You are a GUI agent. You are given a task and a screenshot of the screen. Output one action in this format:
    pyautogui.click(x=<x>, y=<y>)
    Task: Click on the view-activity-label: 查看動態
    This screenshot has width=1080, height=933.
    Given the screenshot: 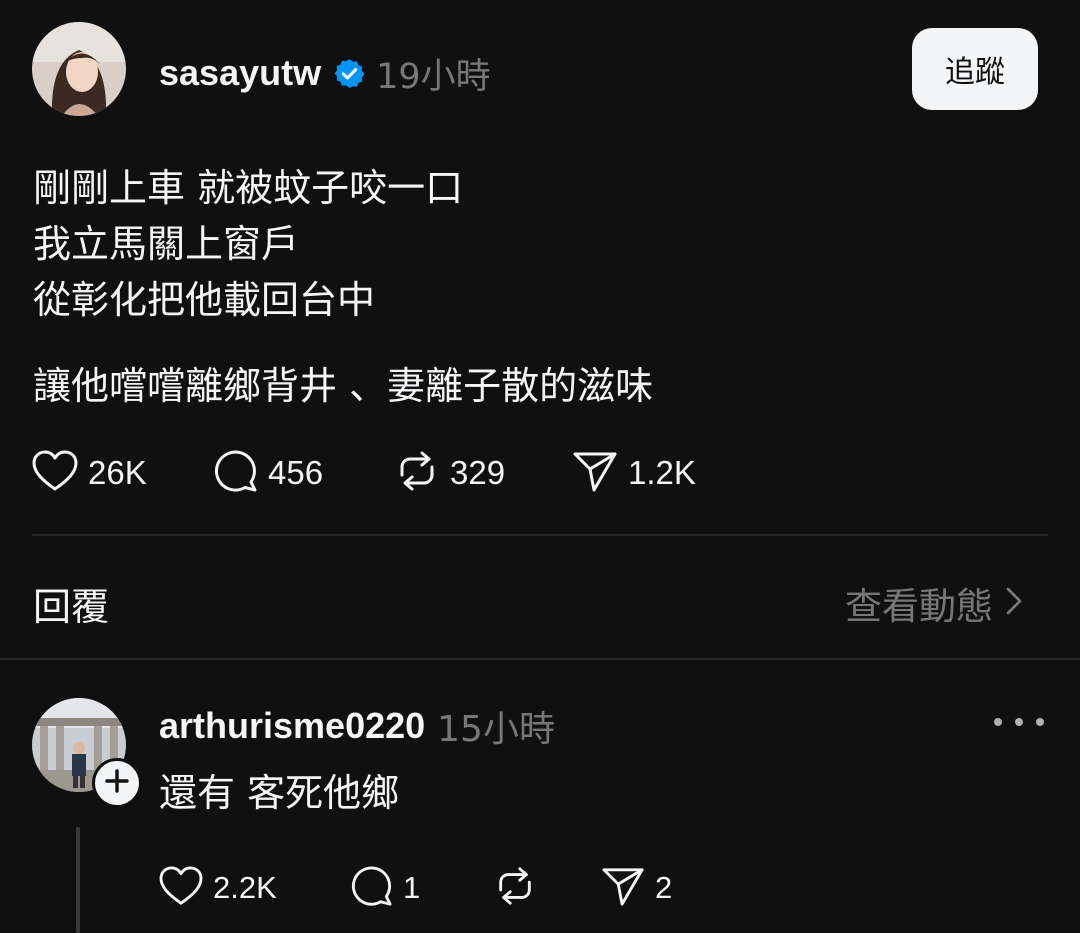 What is the action you would take?
    pyautogui.click(x=919, y=606)
    